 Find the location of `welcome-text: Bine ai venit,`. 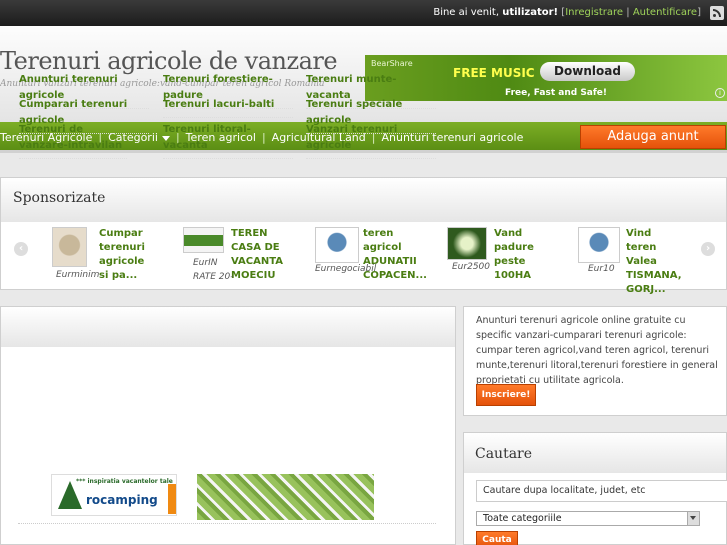

welcome-text: Bine ai venit, is located at coordinates (466, 12).